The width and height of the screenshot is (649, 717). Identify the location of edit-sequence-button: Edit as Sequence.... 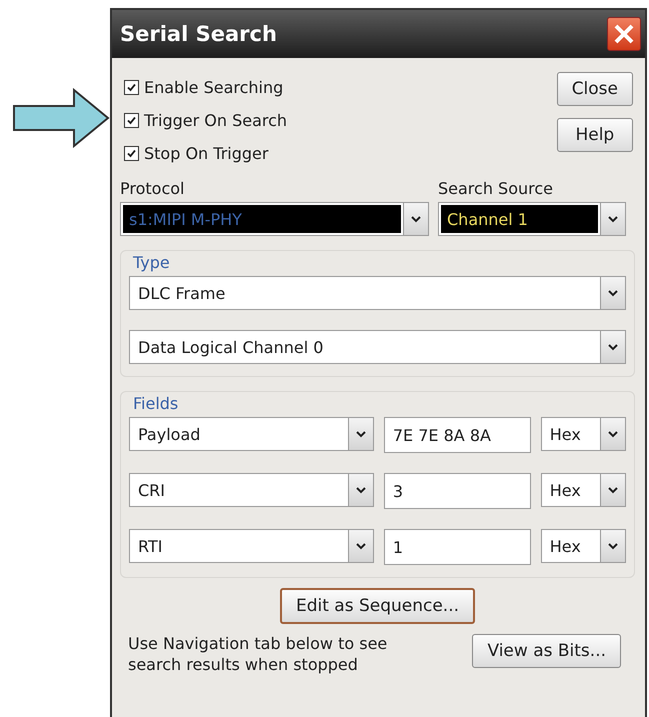
(378, 606).